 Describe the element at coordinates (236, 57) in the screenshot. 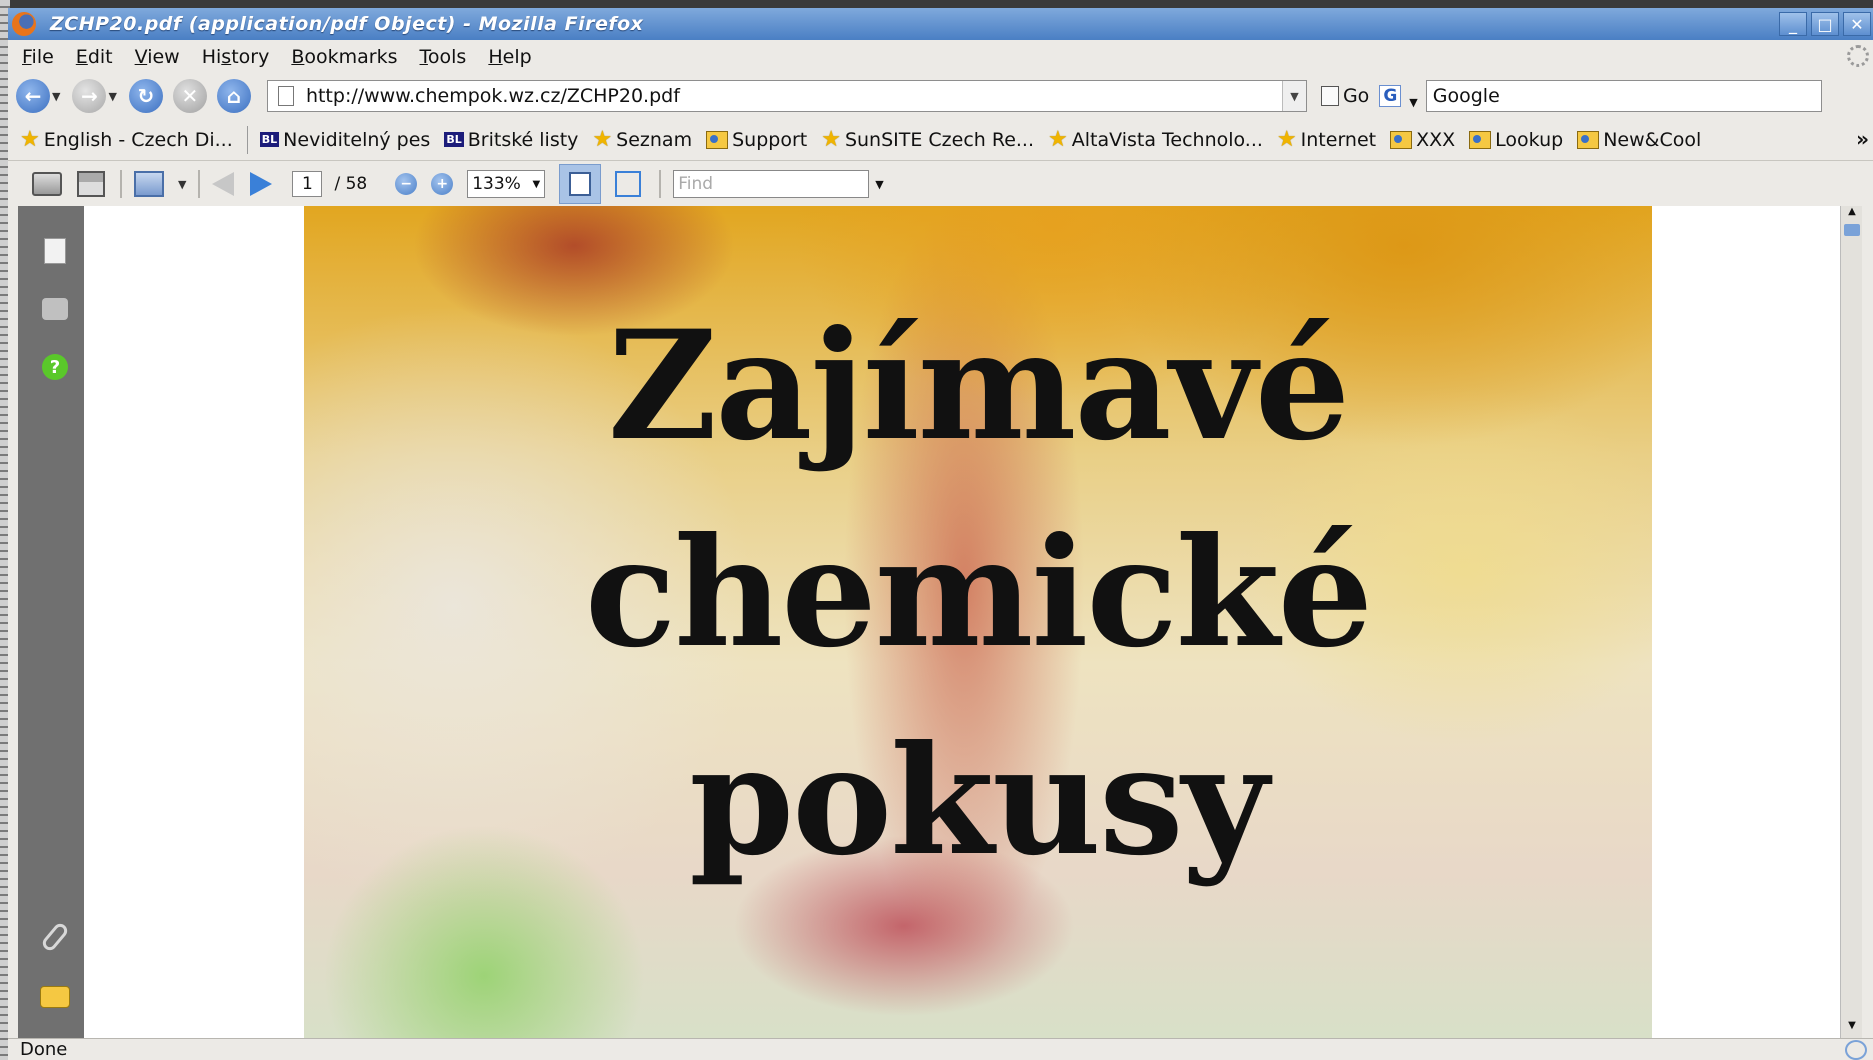

I see `menu-history: History` at that location.